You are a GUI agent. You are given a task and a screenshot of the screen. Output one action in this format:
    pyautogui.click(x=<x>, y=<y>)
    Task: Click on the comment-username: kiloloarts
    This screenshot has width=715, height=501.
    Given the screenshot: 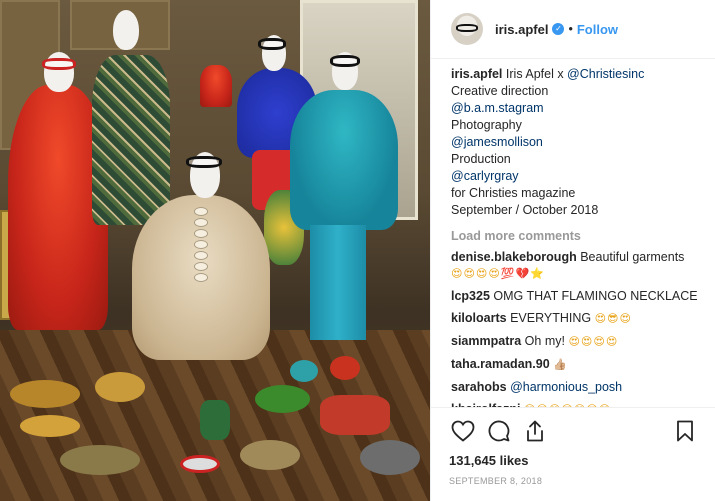 What is the action you would take?
    pyautogui.click(x=479, y=318)
    